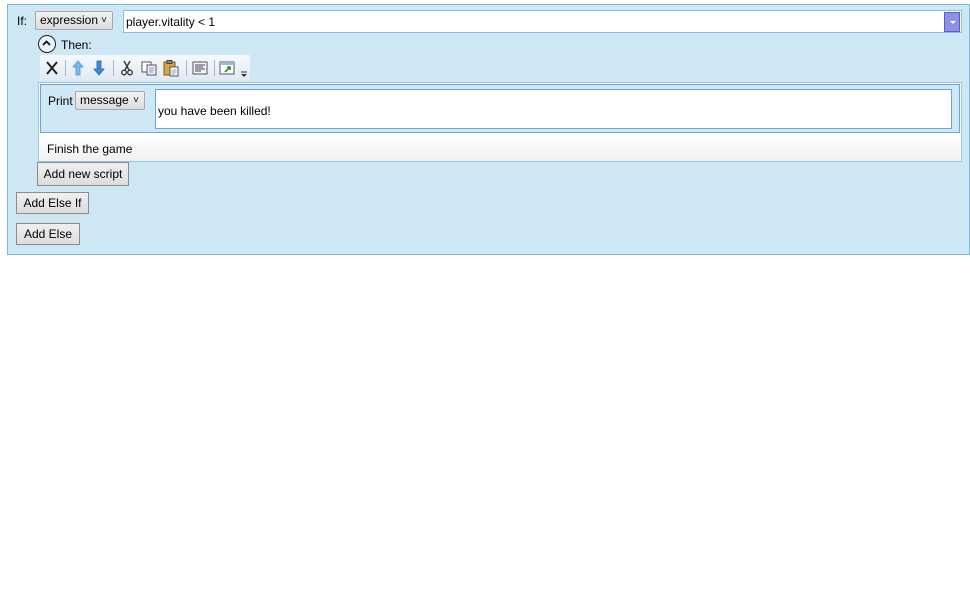 Image resolution: width=970 pixels, height=590 pixels. What do you see at coordinates (22, 21) in the screenshot?
I see `if-label: If:` at bounding box center [22, 21].